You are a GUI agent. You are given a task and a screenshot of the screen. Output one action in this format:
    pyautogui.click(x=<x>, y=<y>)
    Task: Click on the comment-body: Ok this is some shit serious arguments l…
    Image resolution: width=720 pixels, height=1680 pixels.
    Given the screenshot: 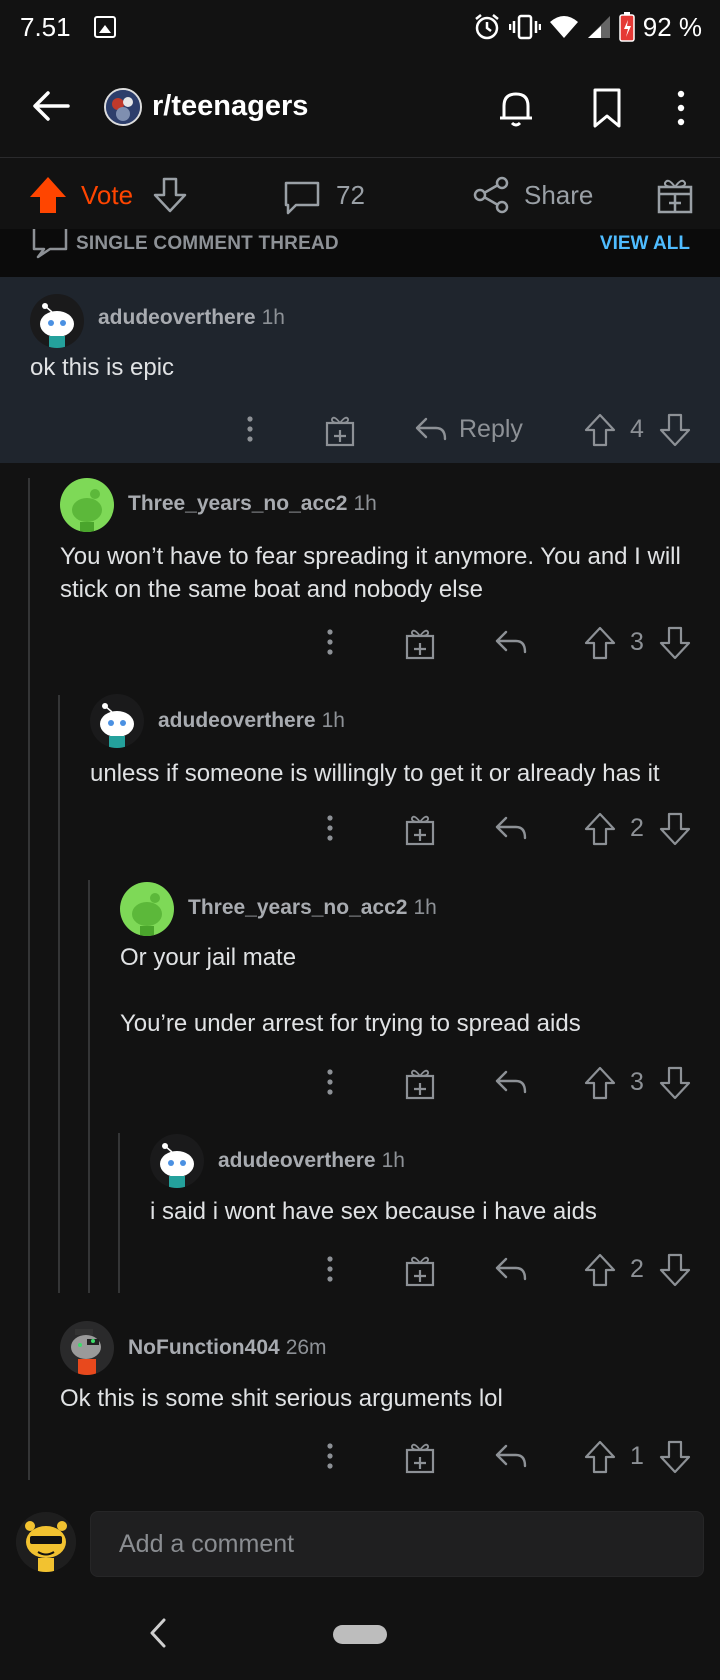 What is the action you would take?
    pyautogui.click(x=281, y=1398)
    